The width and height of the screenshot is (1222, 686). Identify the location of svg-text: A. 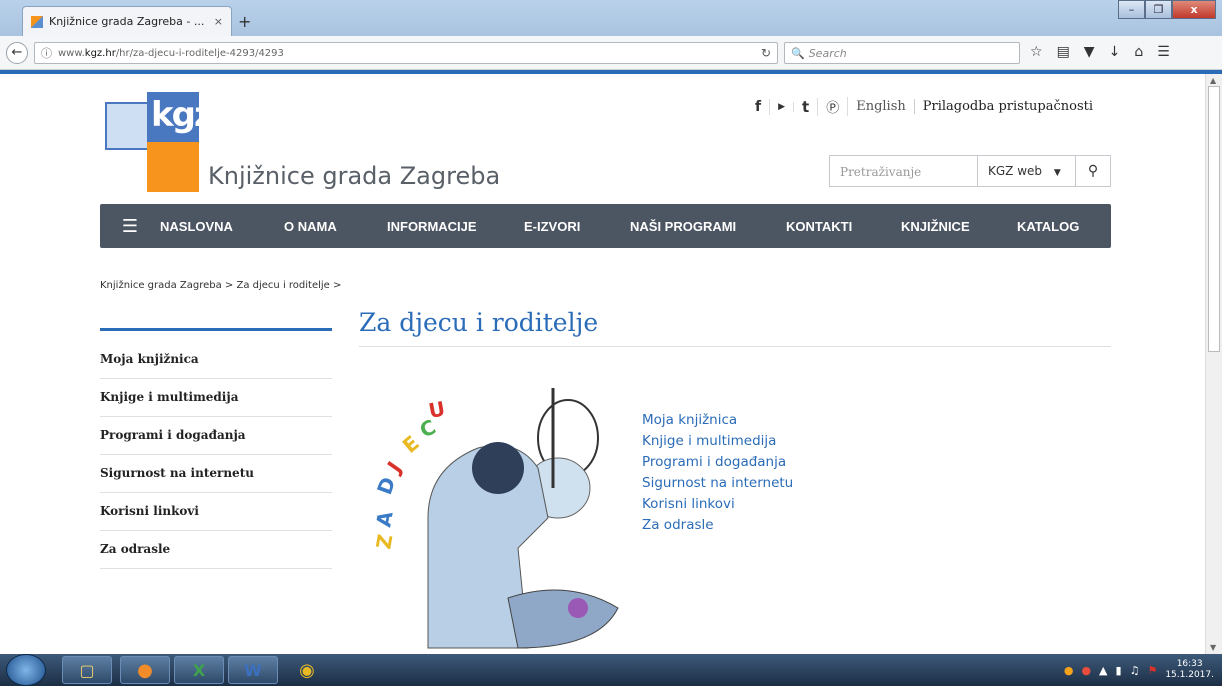
(384, 519).